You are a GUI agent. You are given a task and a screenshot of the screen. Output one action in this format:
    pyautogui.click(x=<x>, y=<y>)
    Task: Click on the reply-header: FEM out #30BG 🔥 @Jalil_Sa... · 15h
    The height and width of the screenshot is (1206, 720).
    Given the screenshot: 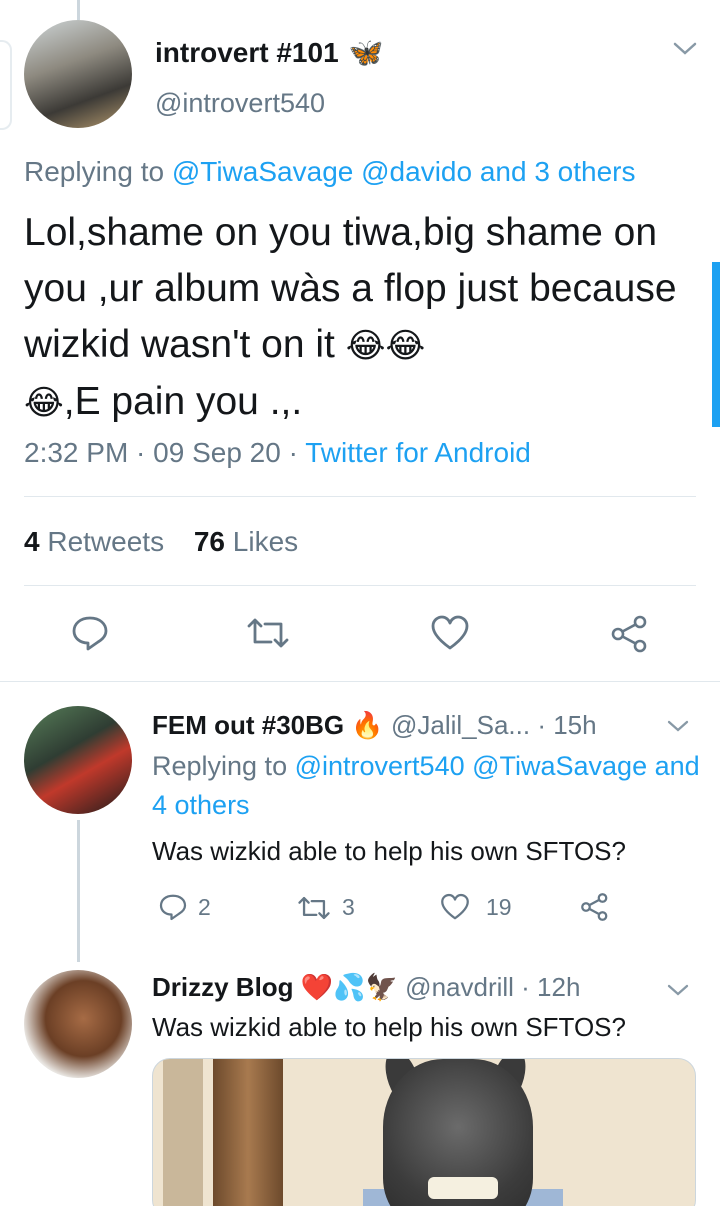 What is the action you would take?
    pyautogui.click(x=374, y=725)
    